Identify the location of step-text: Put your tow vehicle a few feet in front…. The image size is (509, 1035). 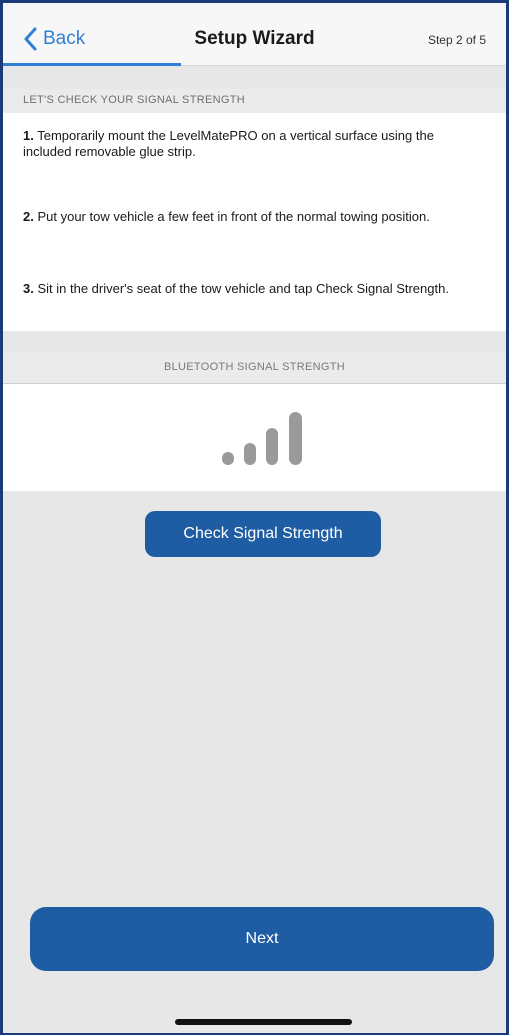
(233, 216).